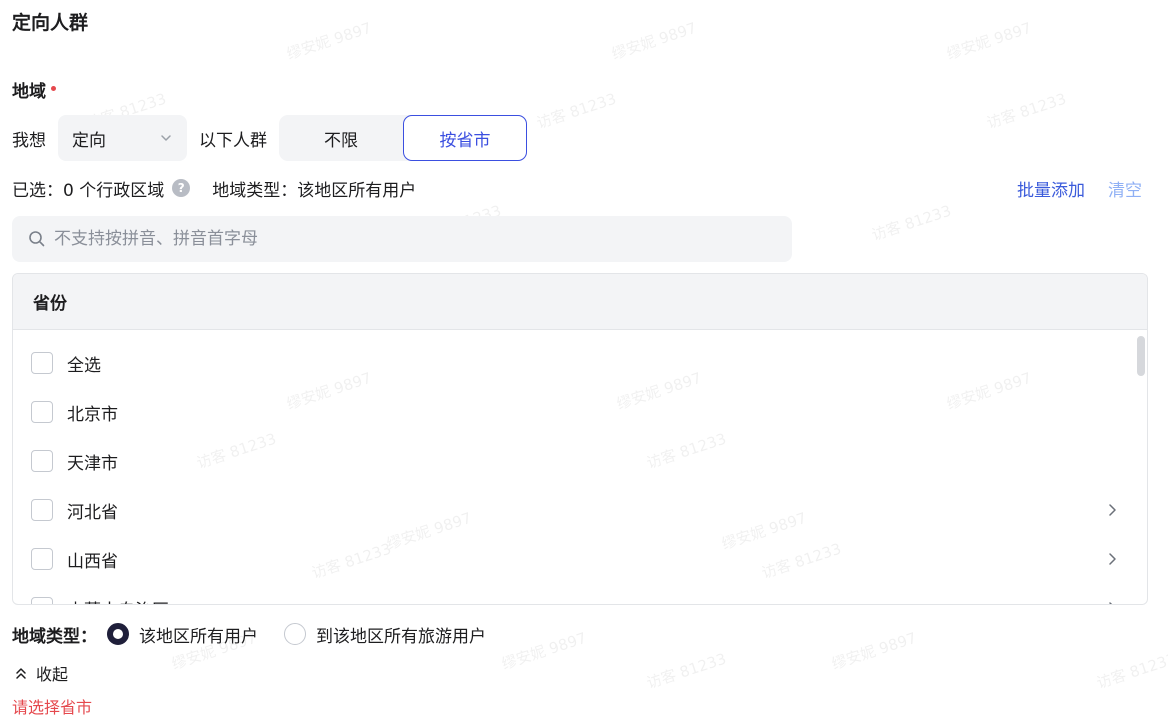 This screenshot has width=1168, height=721. Describe the element at coordinates (575, 599) in the screenshot. I see `list-item: 内蒙古自治区` at that location.